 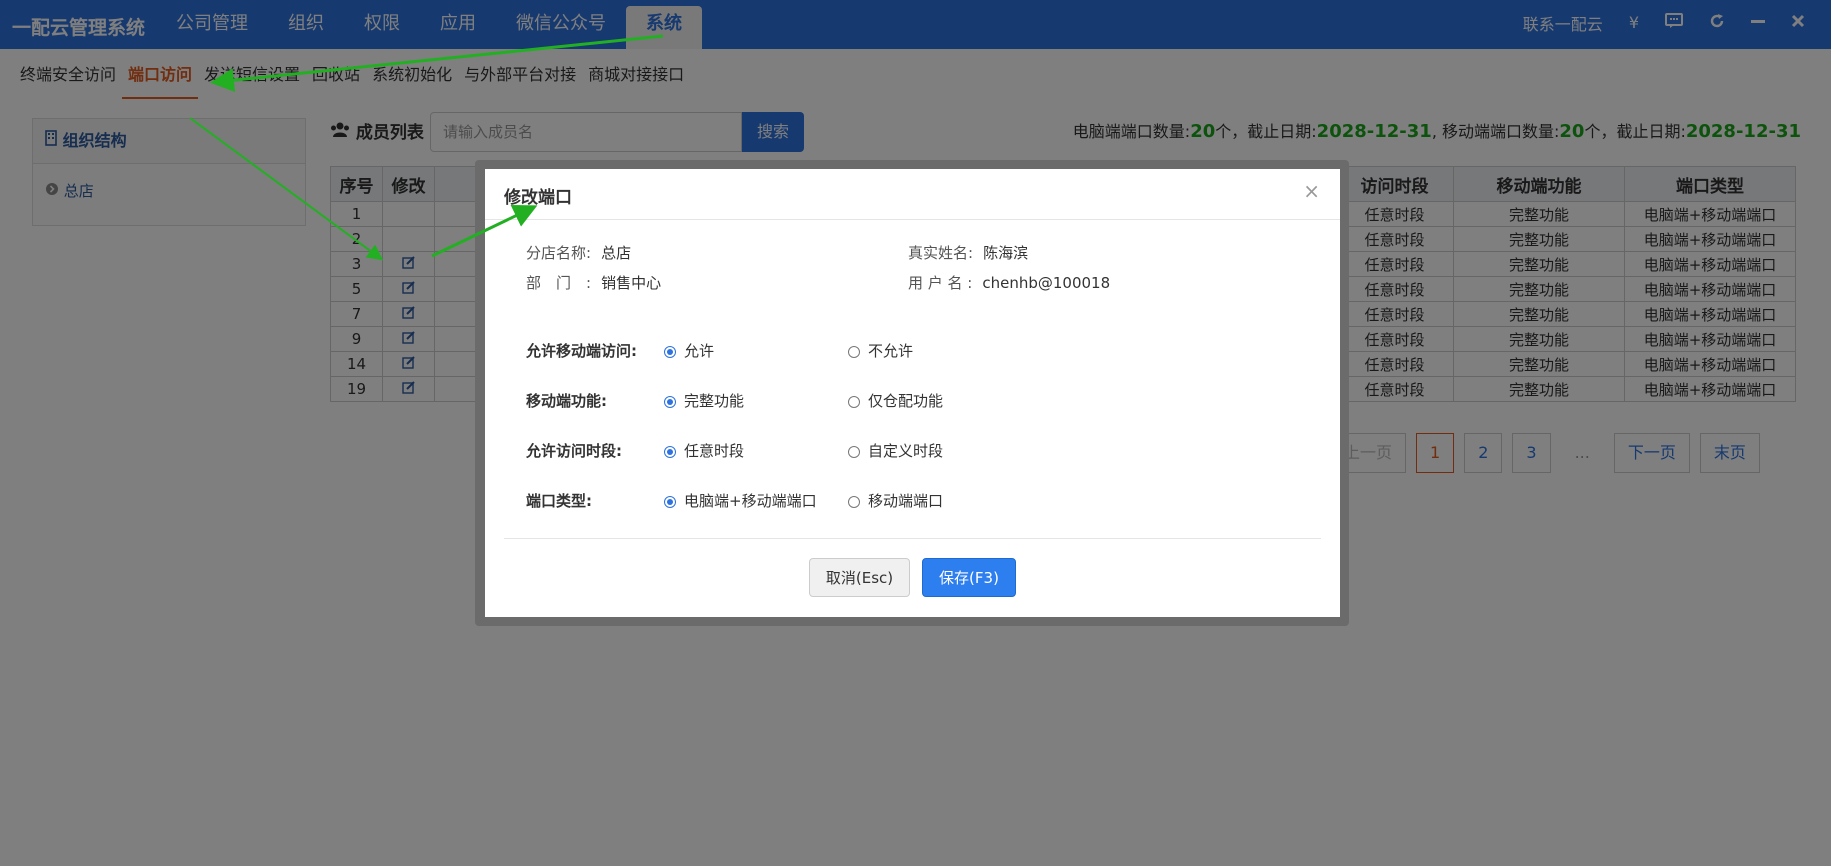 What do you see at coordinates (484, 231) in the screenshot?
I see `arrow-to-dialog-title` at bounding box center [484, 231].